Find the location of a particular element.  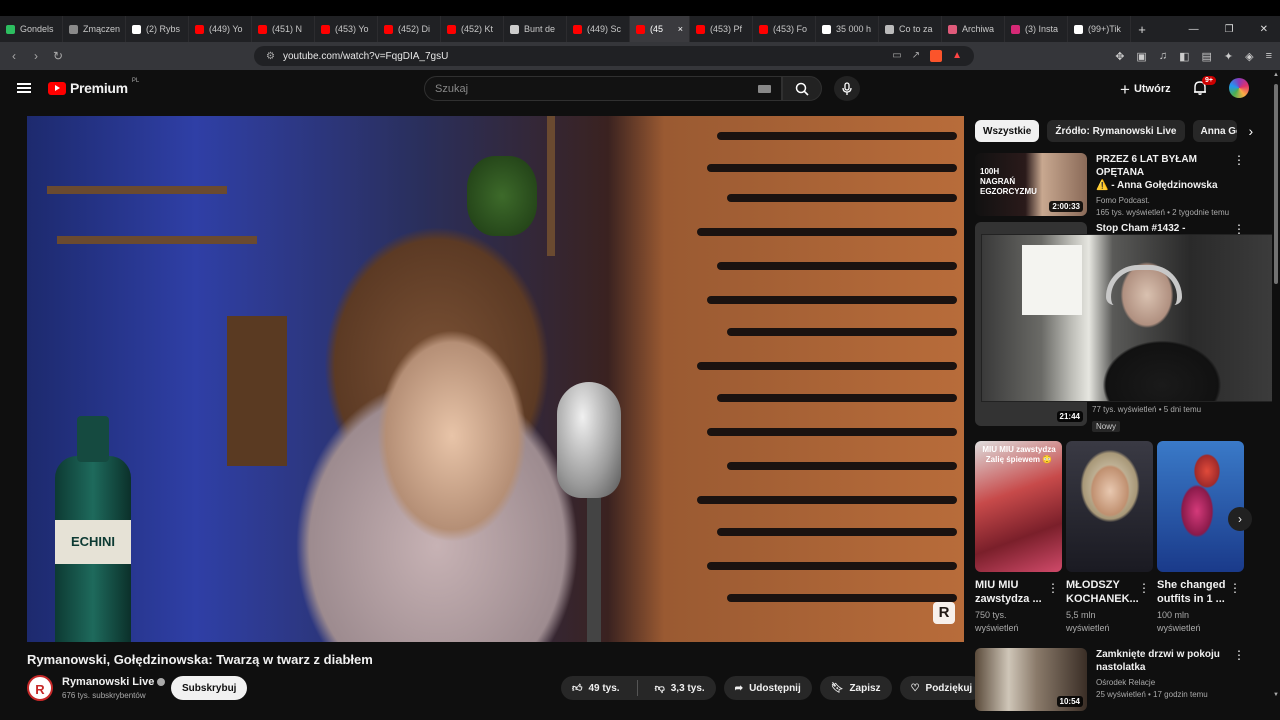

short-views-count: 750 tys. is located at coordinates (991, 615).